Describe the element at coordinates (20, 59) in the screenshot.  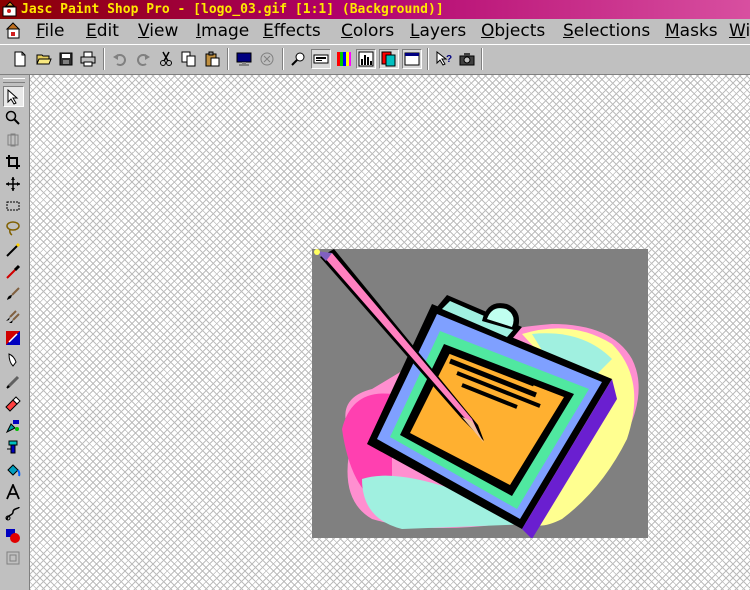
I see `new-file-icon` at that location.